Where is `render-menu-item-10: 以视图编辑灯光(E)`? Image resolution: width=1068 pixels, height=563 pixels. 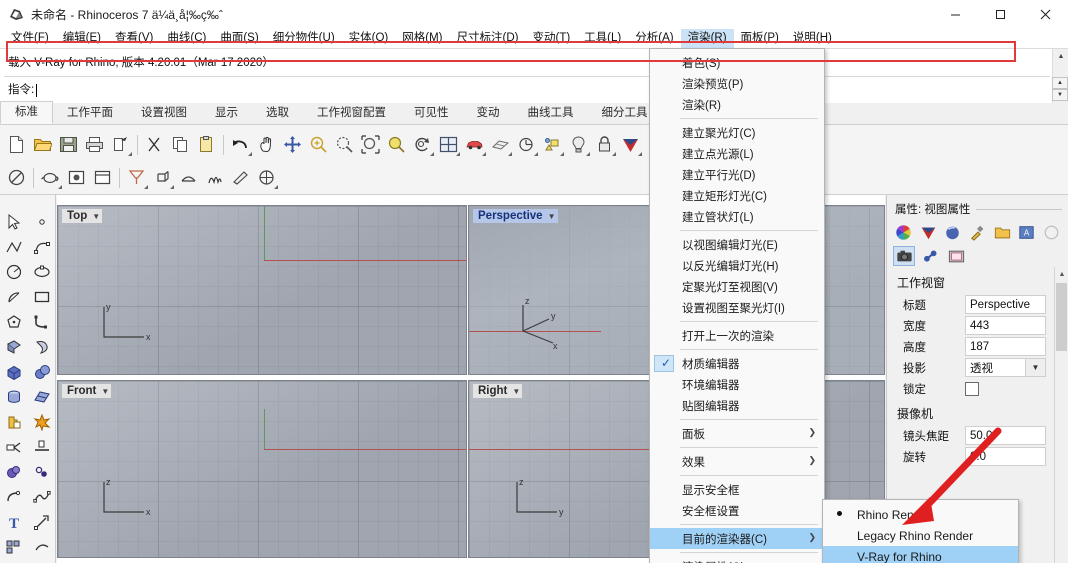
render-menu-item-10: 以视图编辑灯光(E) is located at coordinates (737, 244).